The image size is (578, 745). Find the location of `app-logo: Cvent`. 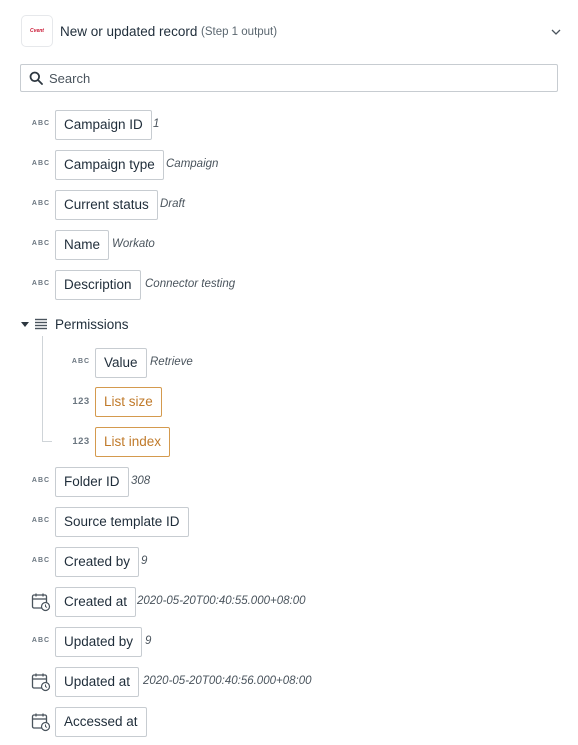

app-logo: Cvent is located at coordinates (37, 31).